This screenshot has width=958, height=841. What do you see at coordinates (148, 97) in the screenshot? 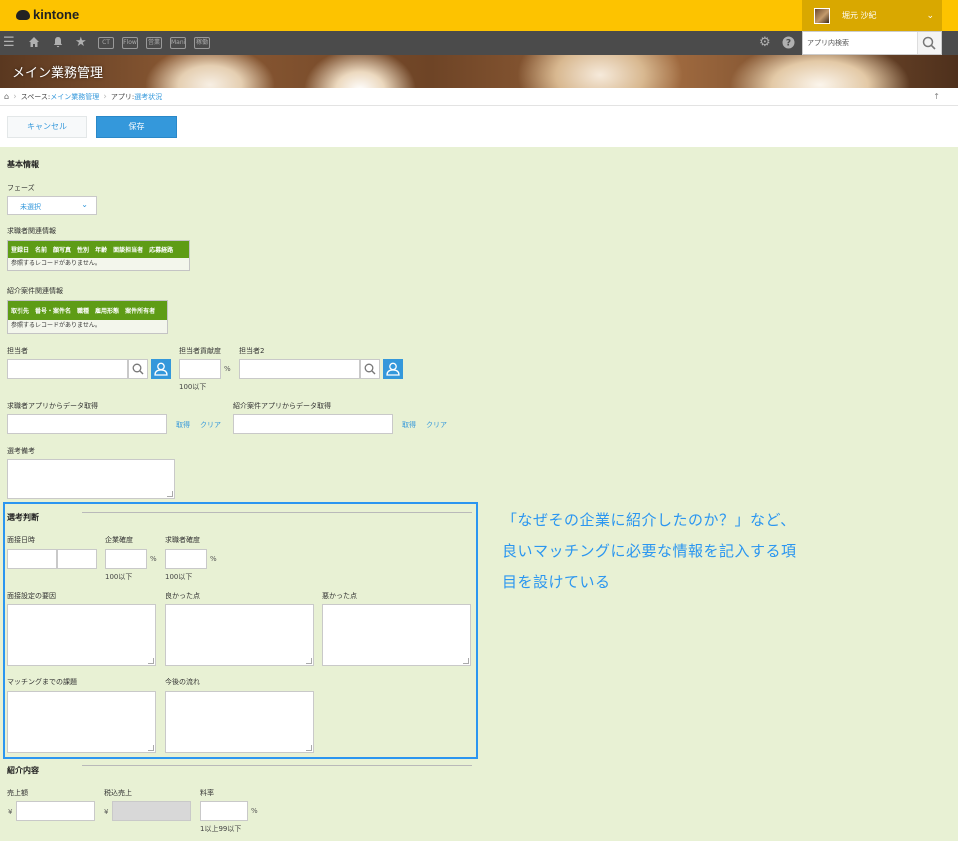
I see `breadcrumb-app-link: 選考状況` at bounding box center [148, 97].